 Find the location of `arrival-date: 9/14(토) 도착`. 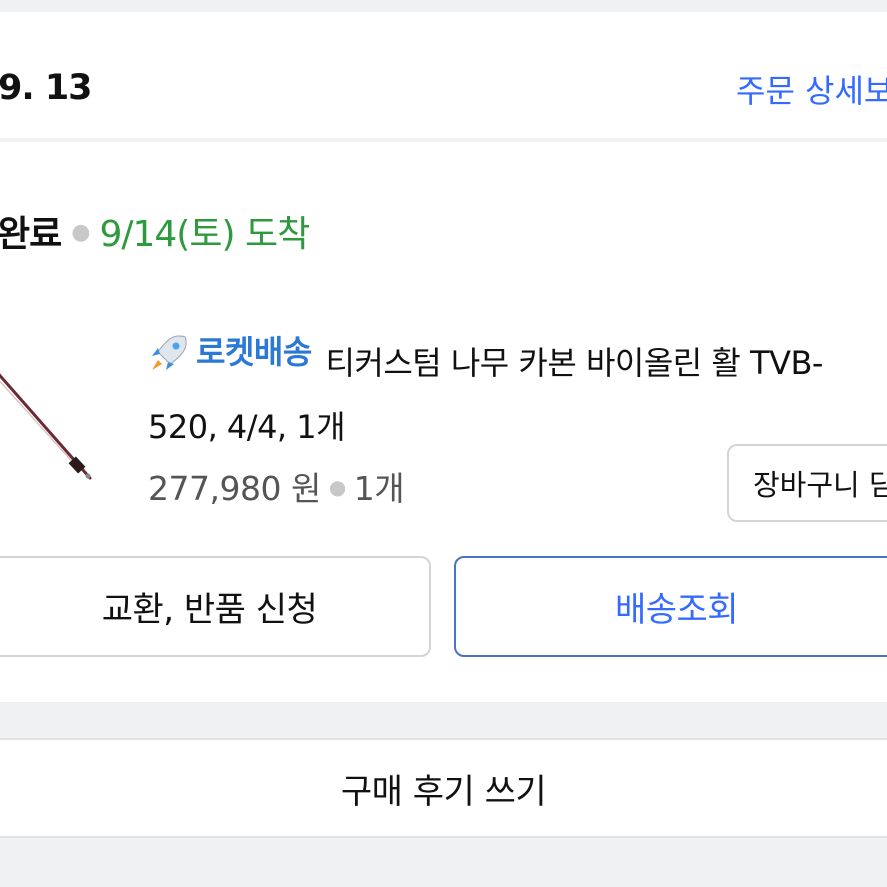

arrival-date: 9/14(토) 도착 is located at coordinates (204, 234).